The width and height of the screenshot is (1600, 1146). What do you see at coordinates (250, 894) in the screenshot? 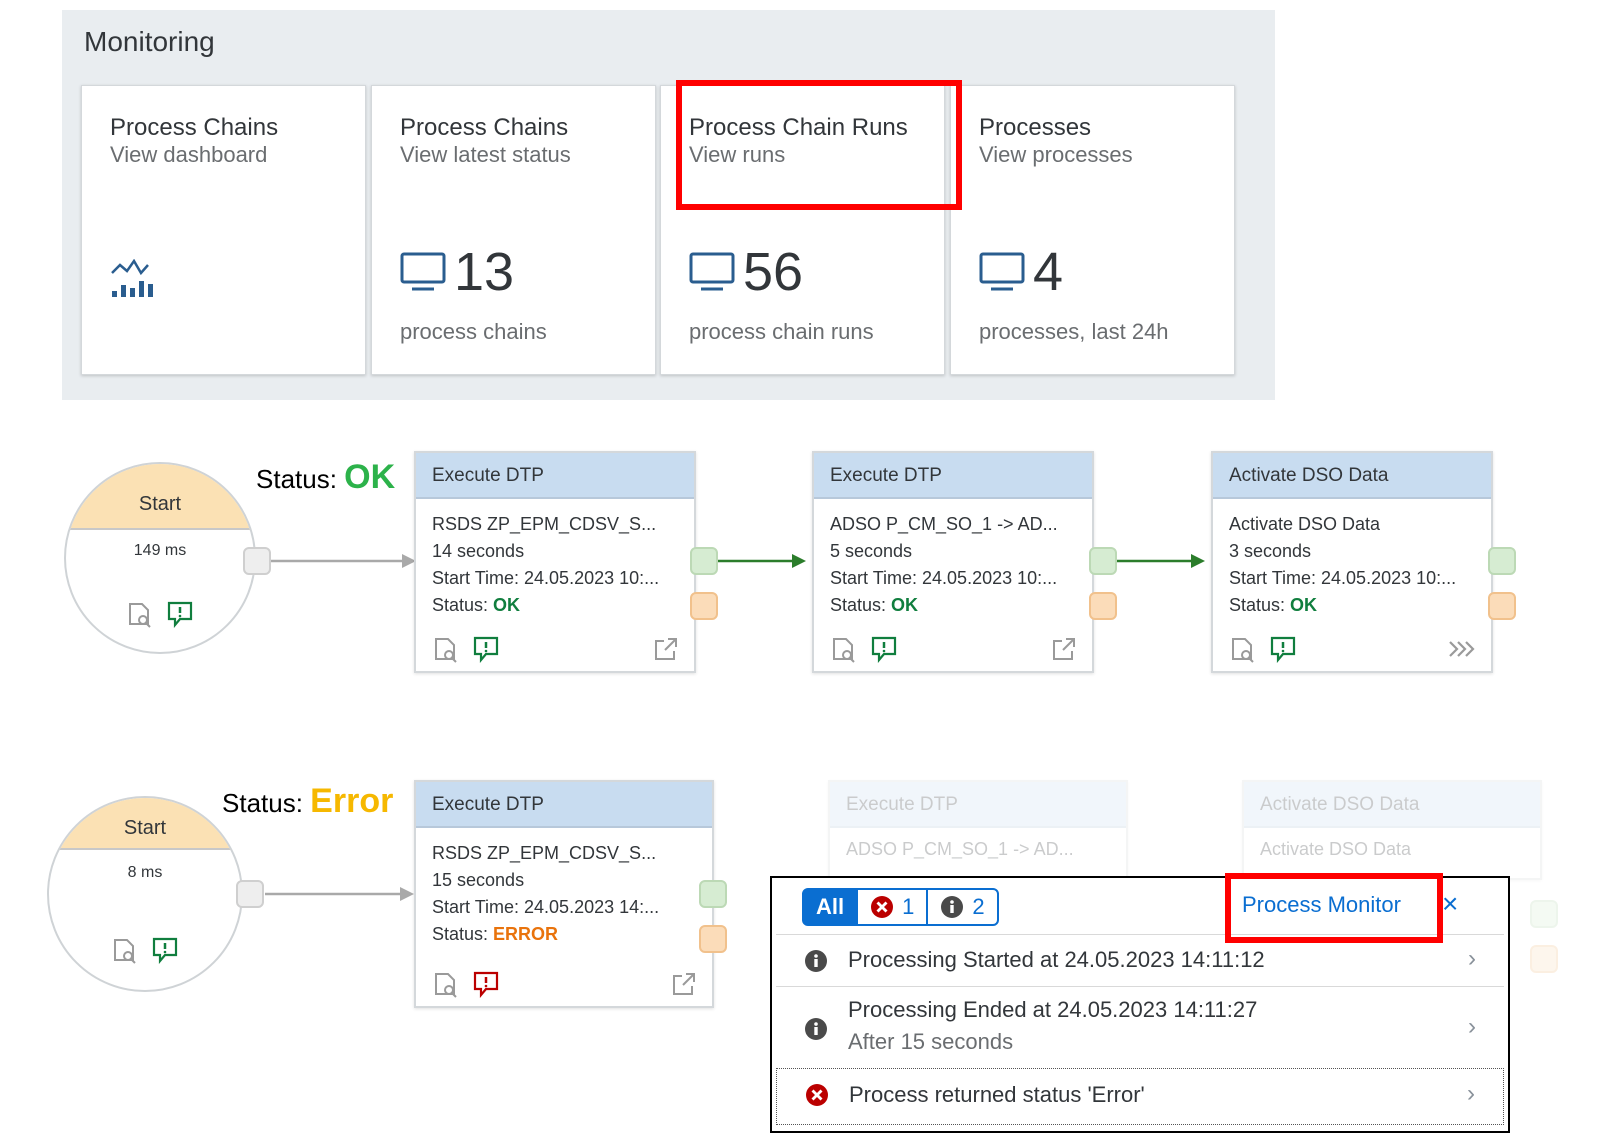
I see `port-out` at bounding box center [250, 894].